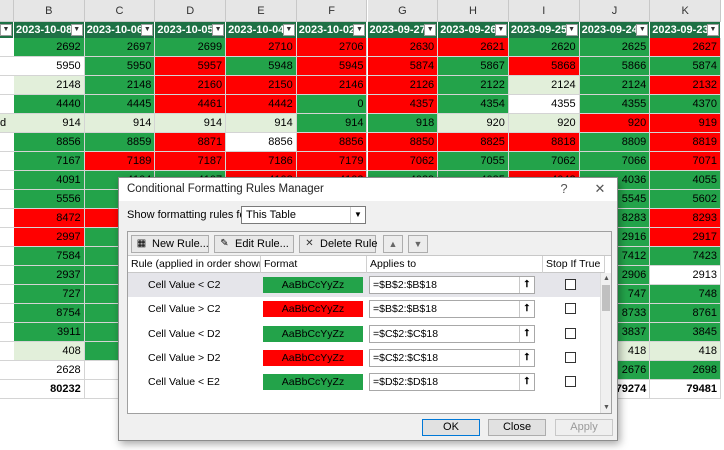  I want to click on table-cell: 8754, so click(49, 313).